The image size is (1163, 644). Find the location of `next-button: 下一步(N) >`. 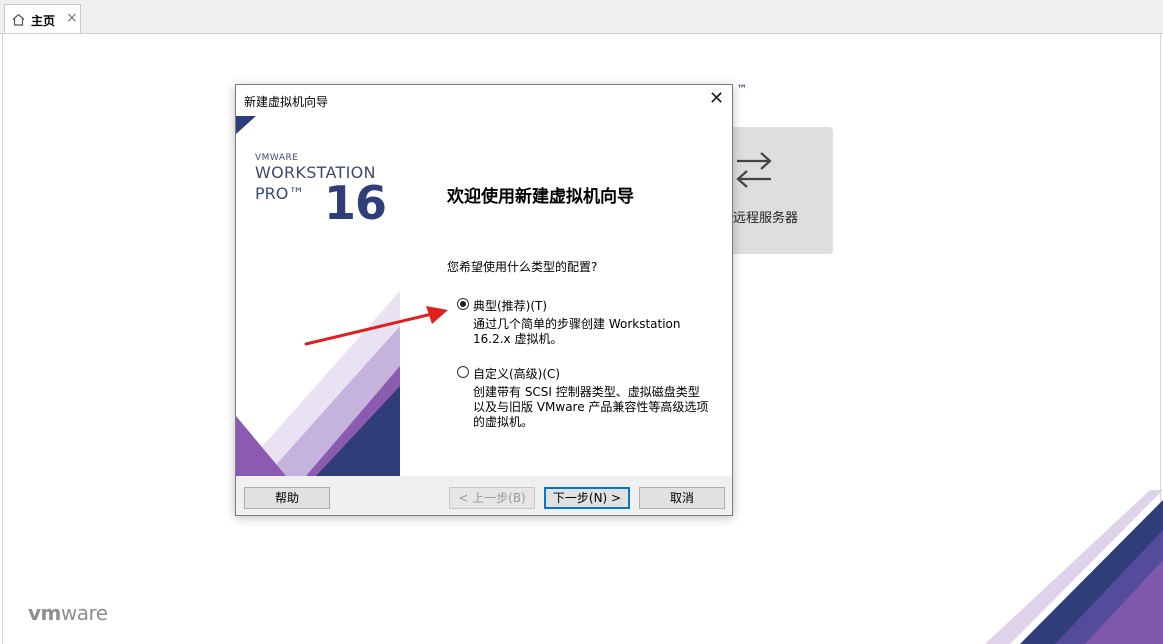

next-button: 下一步(N) > is located at coordinates (587, 498).